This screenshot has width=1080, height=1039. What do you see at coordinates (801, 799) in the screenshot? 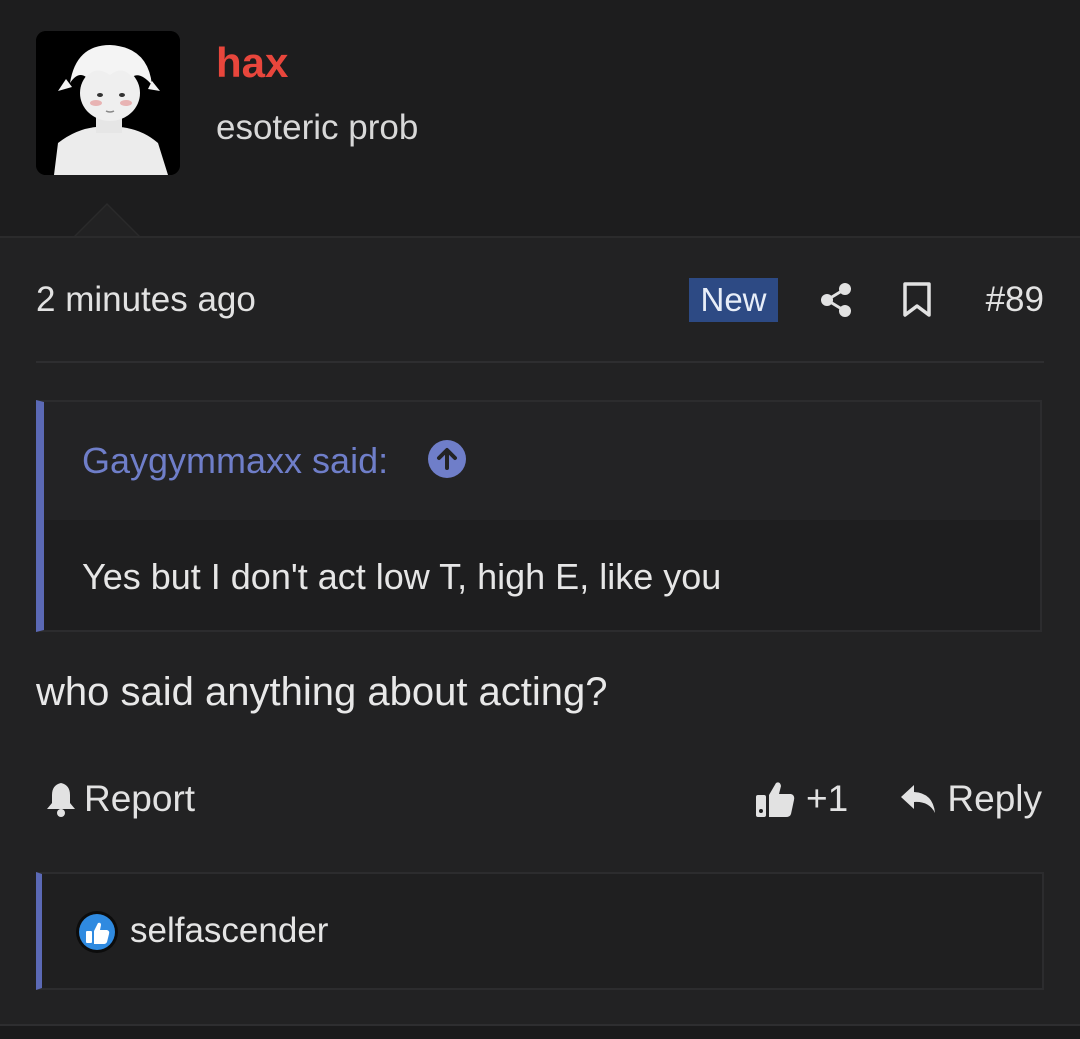
I see `like-button: +1` at bounding box center [801, 799].